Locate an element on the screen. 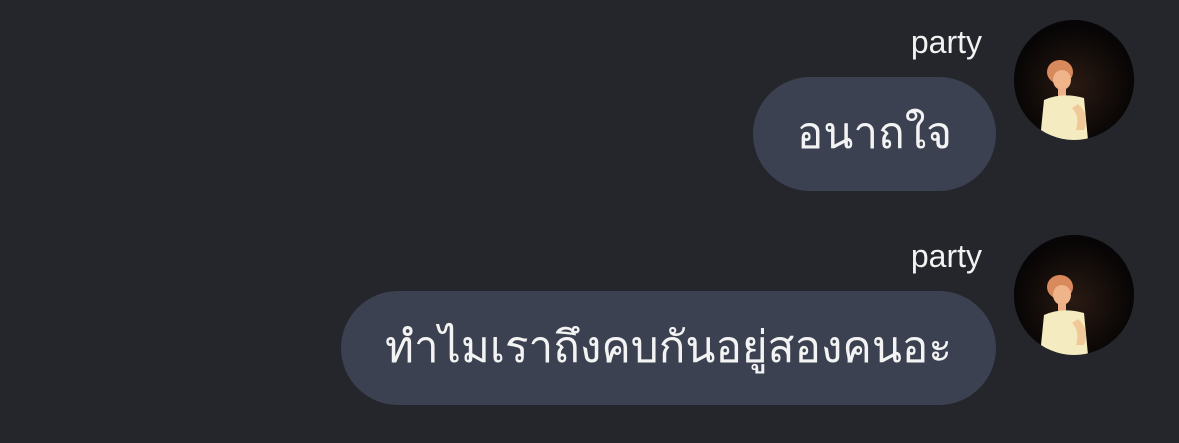 The height and width of the screenshot is (443, 1179). message-bubble: อนาถใจ is located at coordinates (874, 134).